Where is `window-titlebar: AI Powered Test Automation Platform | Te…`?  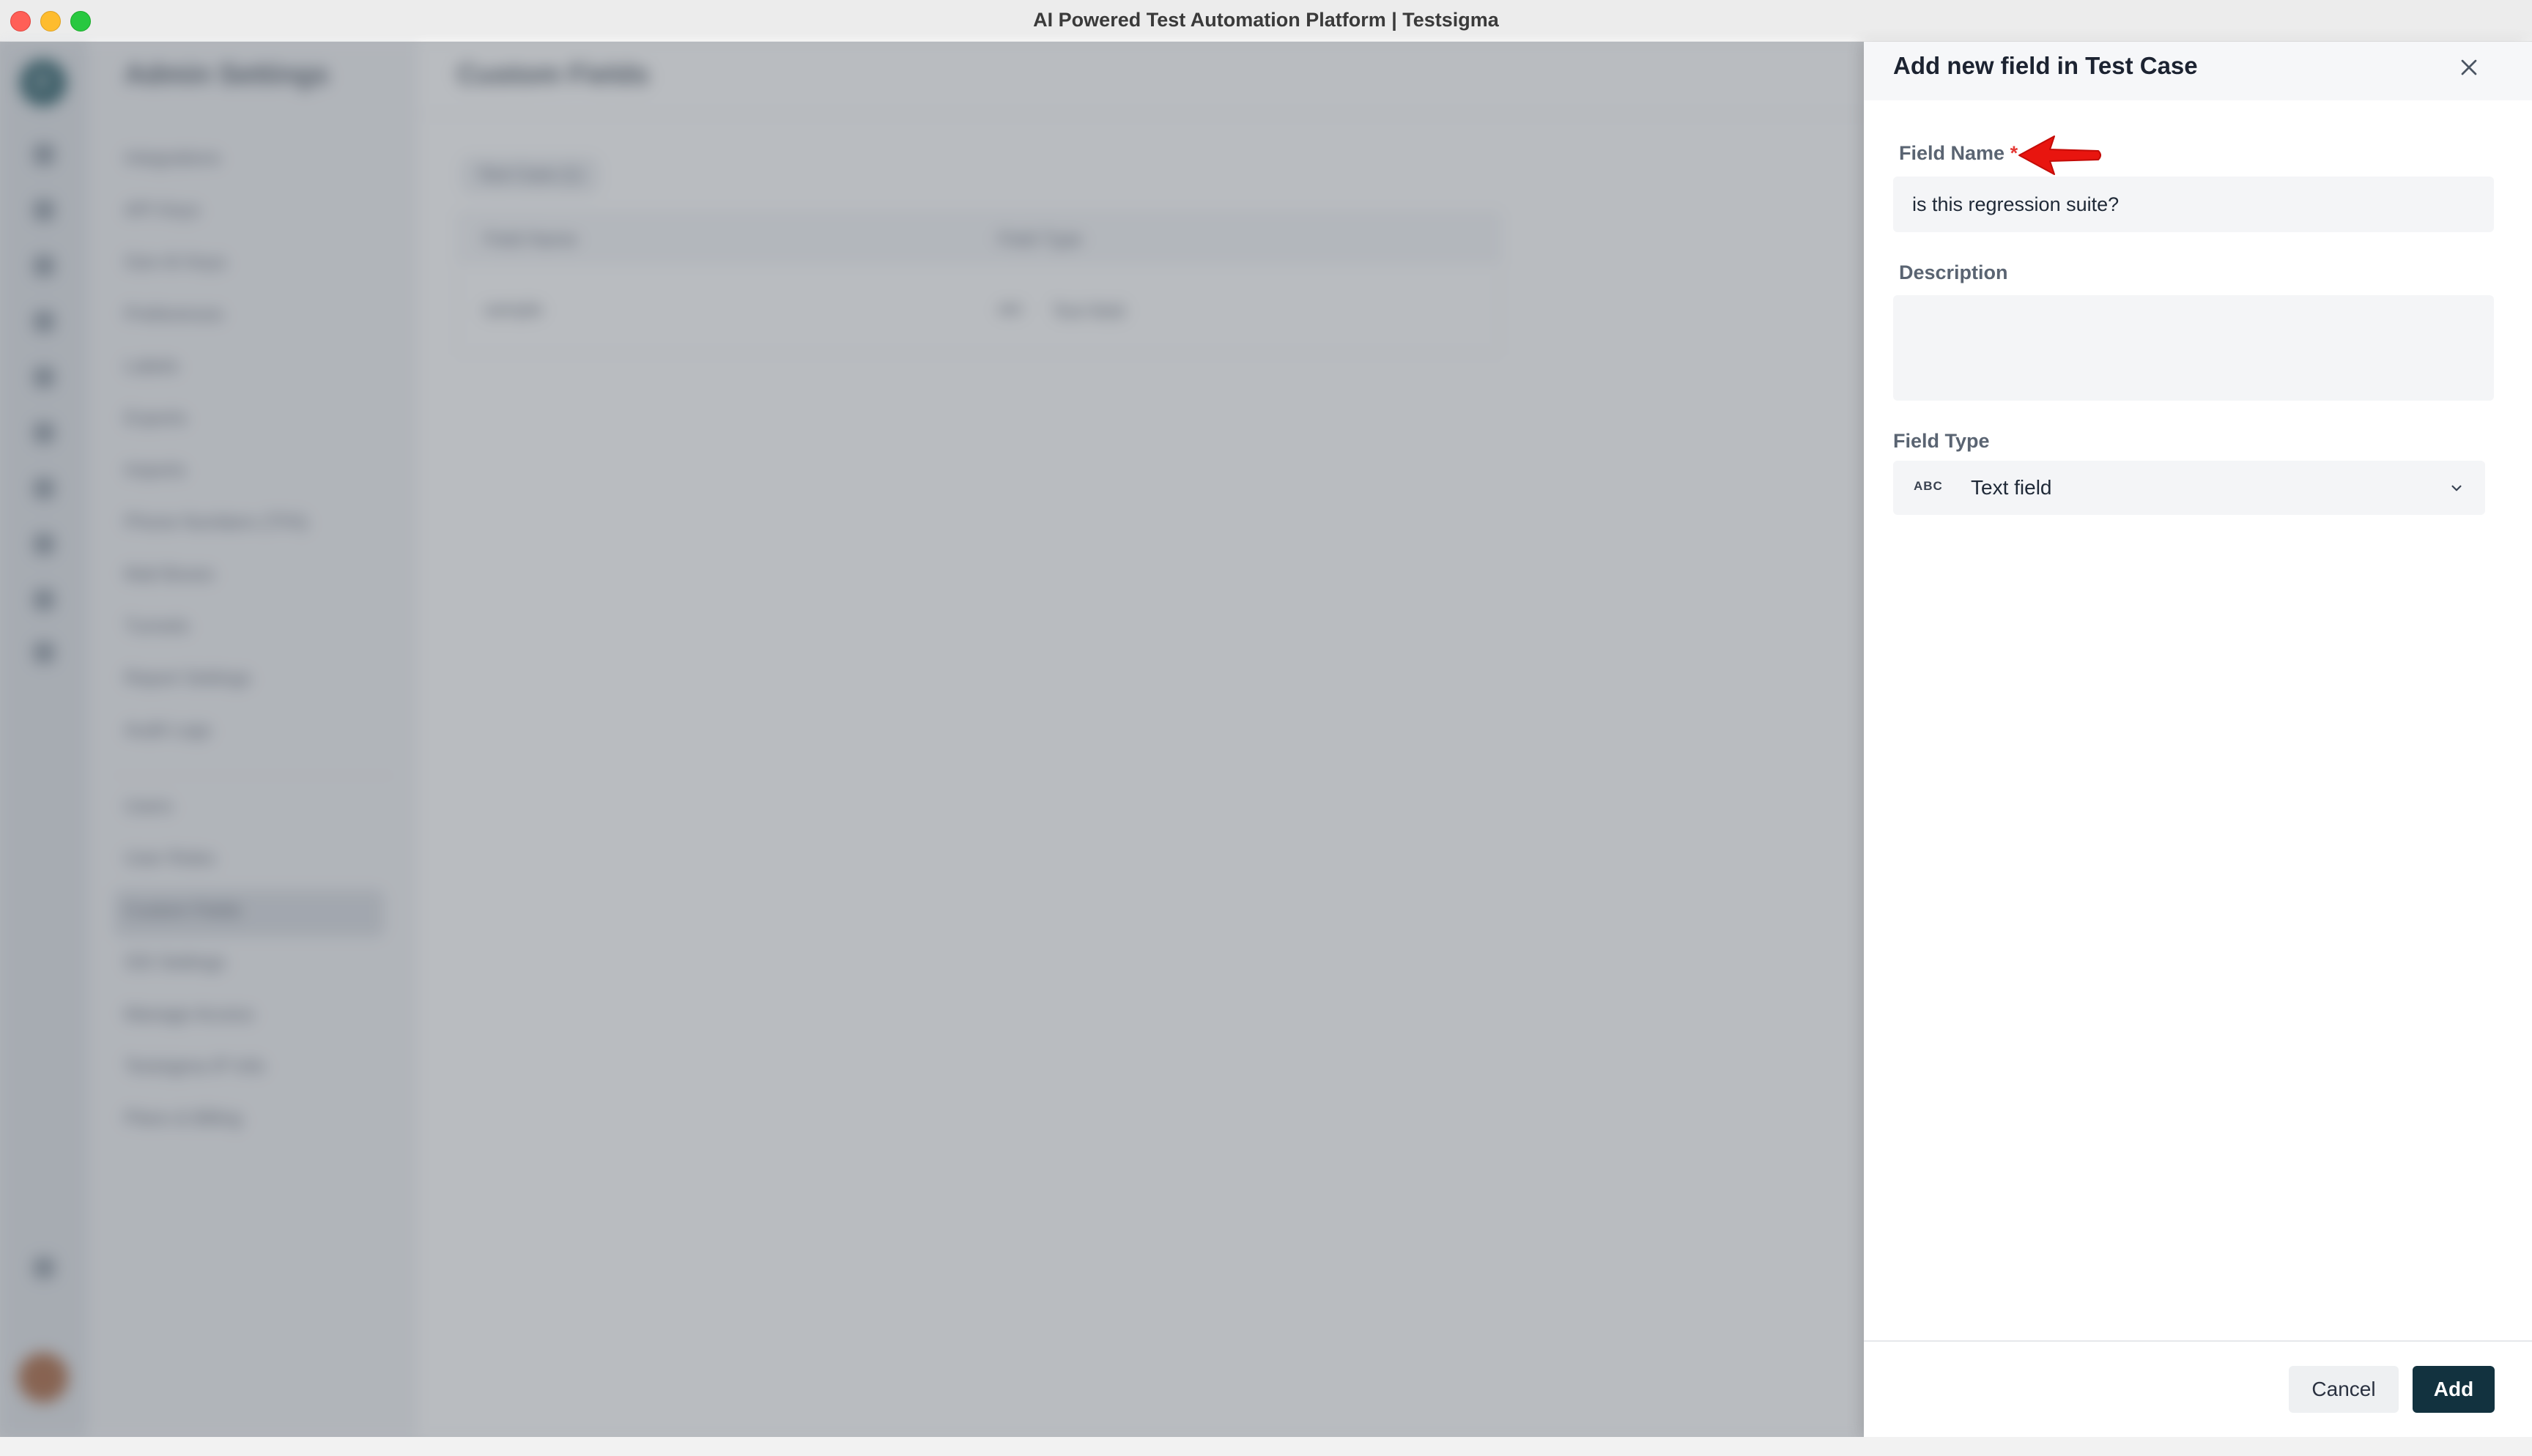 window-titlebar: AI Powered Test Automation Platform | Te… is located at coordinates (1266, 21).